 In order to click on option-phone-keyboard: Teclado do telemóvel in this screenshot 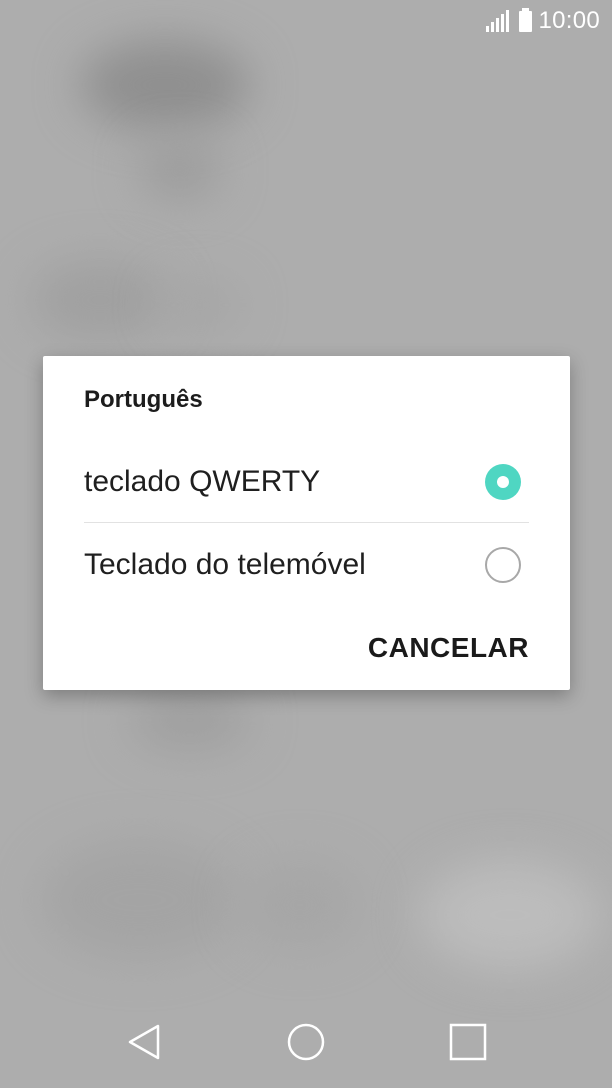, I will do `click(306, 565)`.